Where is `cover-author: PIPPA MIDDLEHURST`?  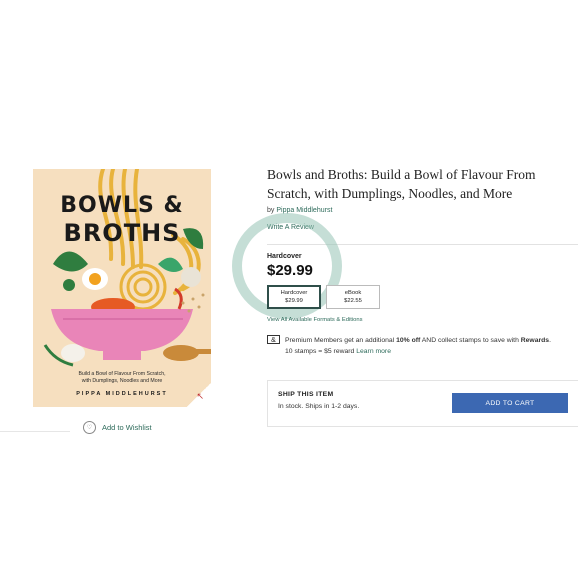
cover-author: PIPPA MIDDLEHURST is located at coordinates (122, 394).